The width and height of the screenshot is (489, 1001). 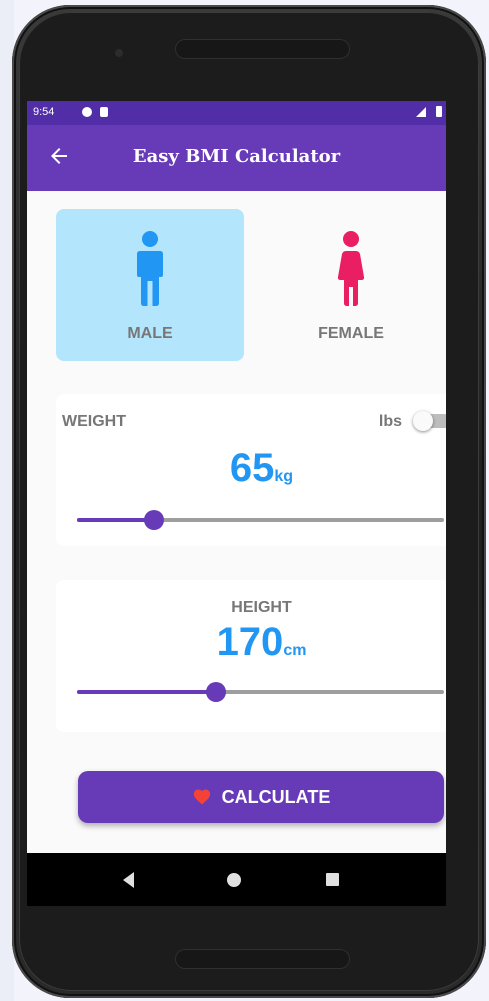 I want to click on app-bar: Easy BMI Calculator, so click(x=236, y=158).